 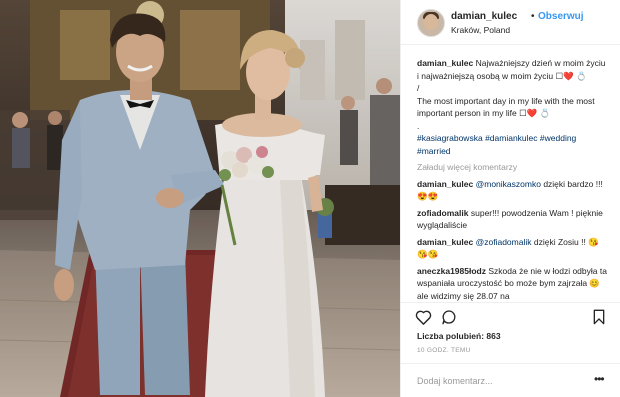 What do you see at coordinates (504, 242) in the screenshot?
I see `comment-mention: @zofiadomalik` at bounding box center [504, 242].